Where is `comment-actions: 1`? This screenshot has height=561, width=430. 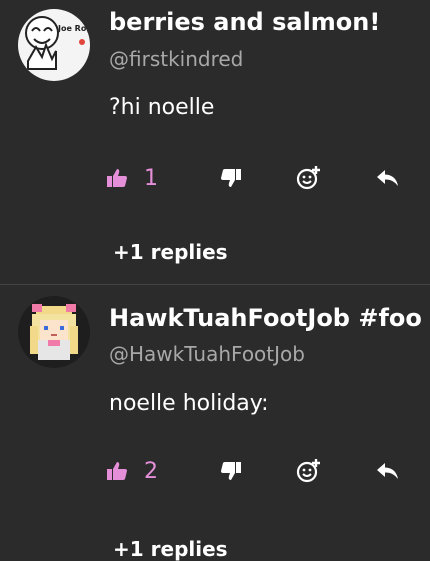
comment-actions: 1 is located at coordinates (215, 180).